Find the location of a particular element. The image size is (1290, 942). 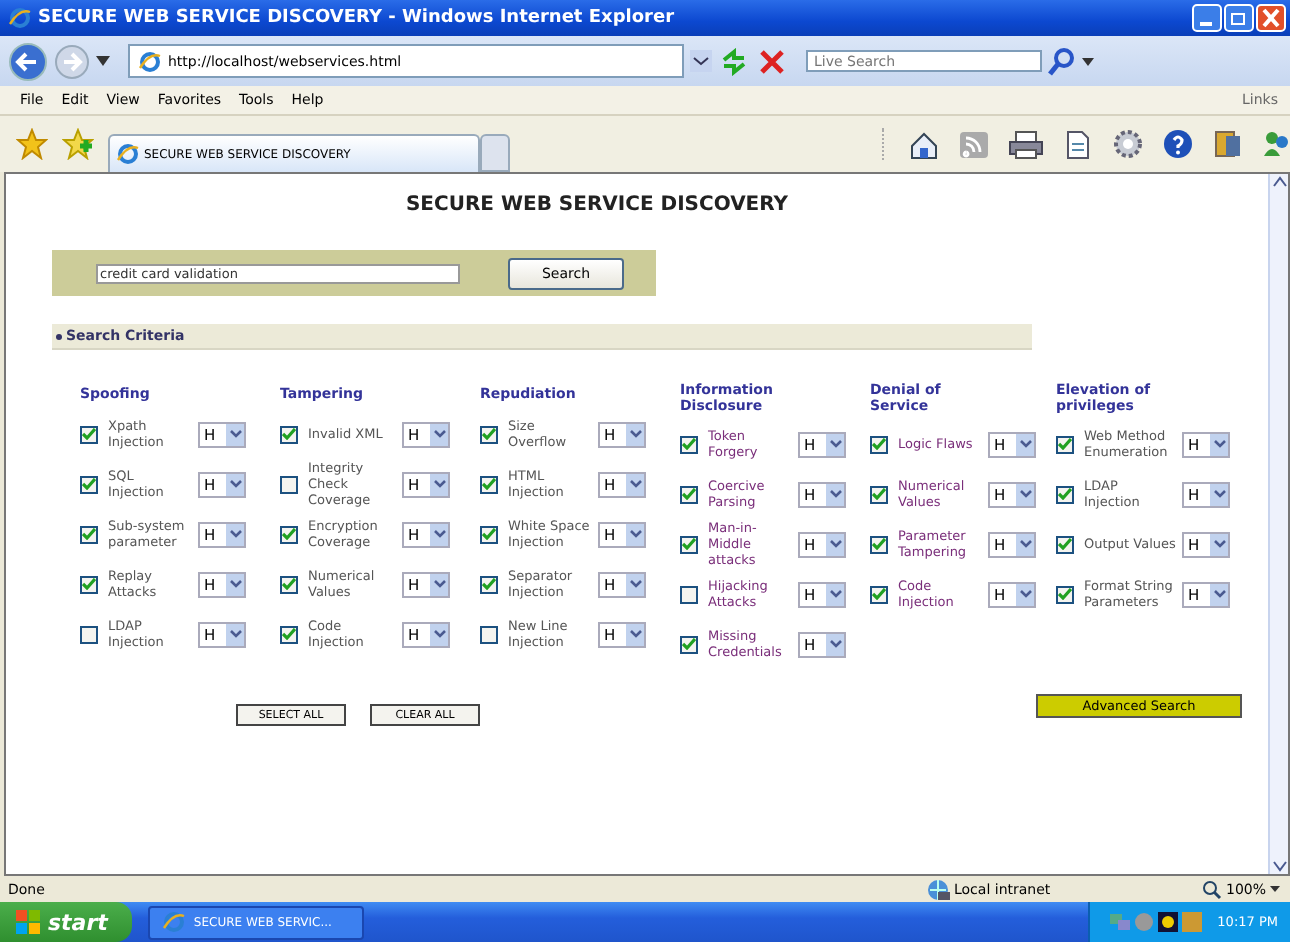

scroll-up-icon is located at coordinates (1279, 182).